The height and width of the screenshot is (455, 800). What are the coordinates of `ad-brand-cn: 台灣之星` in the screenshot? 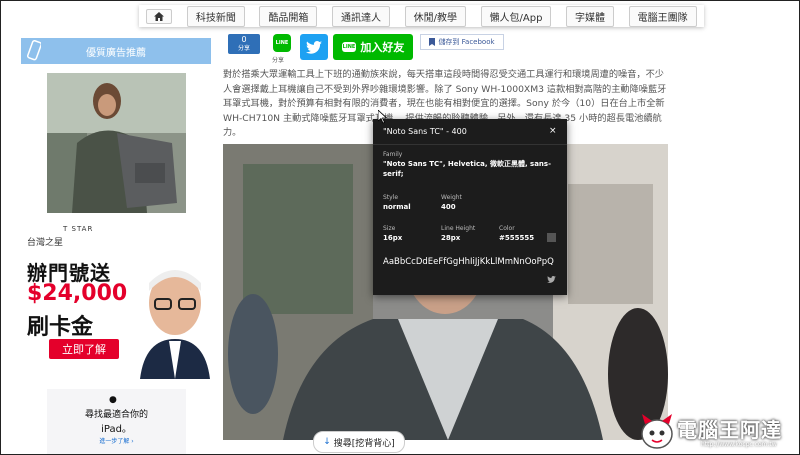 It's located at (45, 243).